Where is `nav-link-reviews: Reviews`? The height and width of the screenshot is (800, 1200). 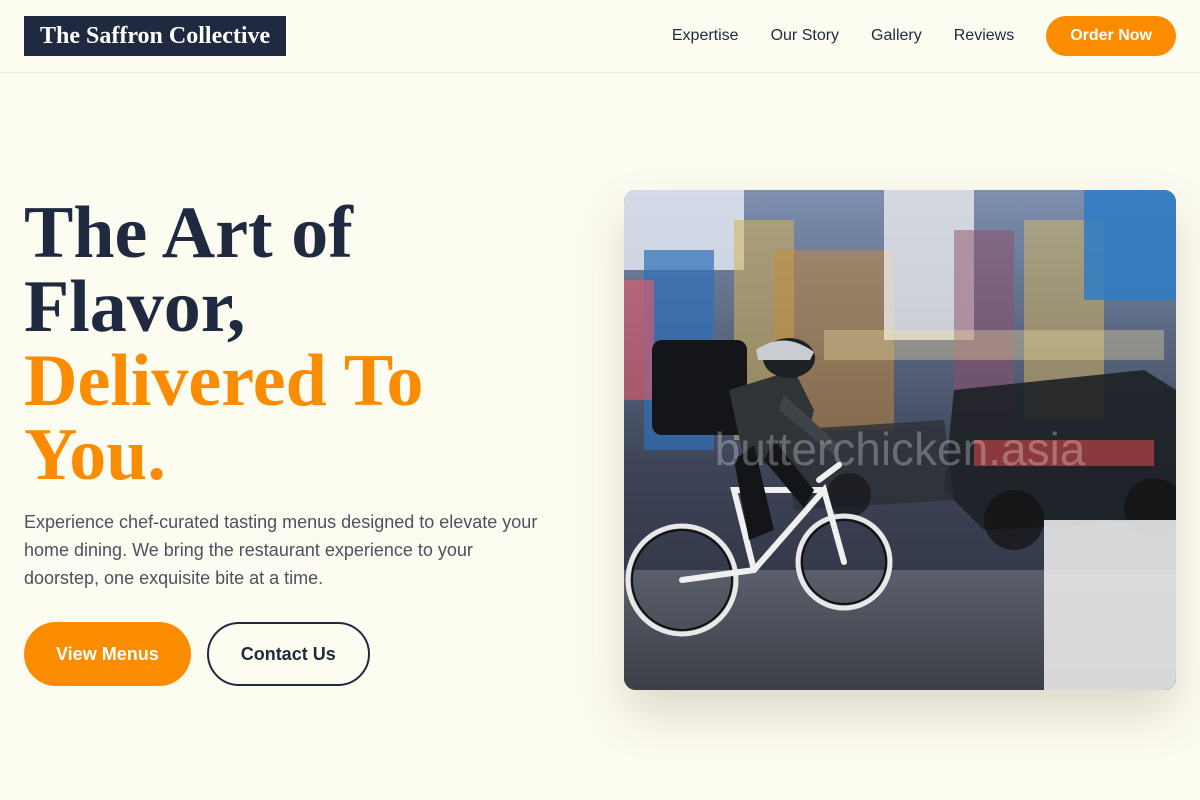
nav-link-reviews: Reviews is located at coordinates (984, 36).